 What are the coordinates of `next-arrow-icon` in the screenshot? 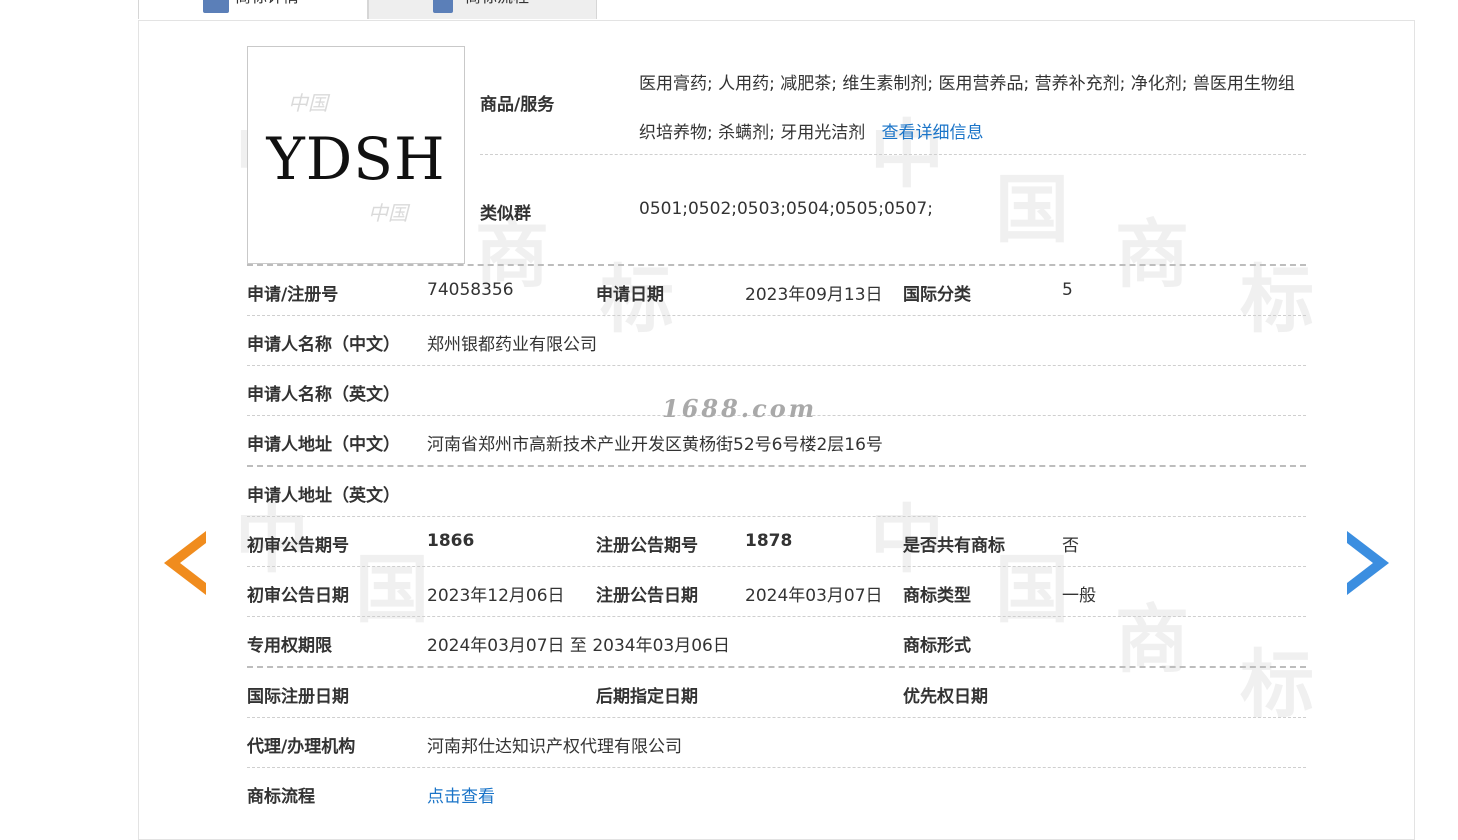 It's located at (1368, 563).